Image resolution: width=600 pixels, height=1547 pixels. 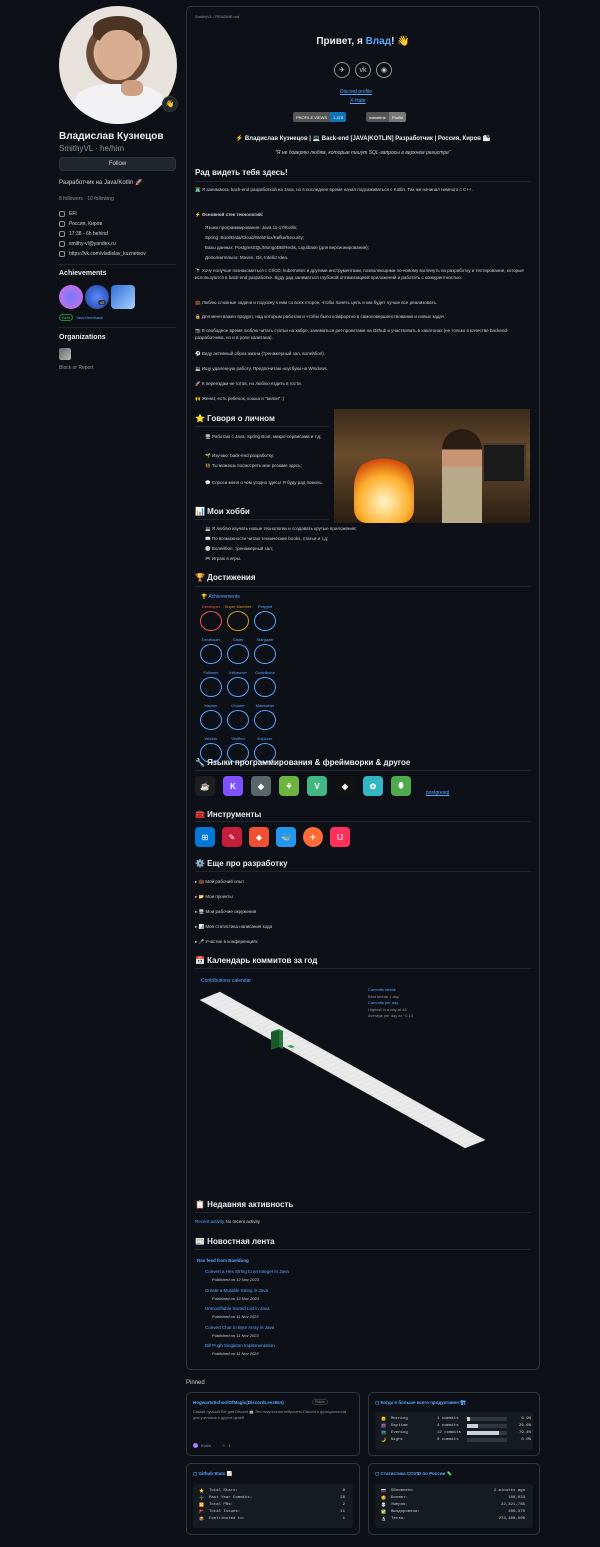 I want to click on news-item-link: Bill Pugh Singleton Implementation, so click(x=240, y=1345).